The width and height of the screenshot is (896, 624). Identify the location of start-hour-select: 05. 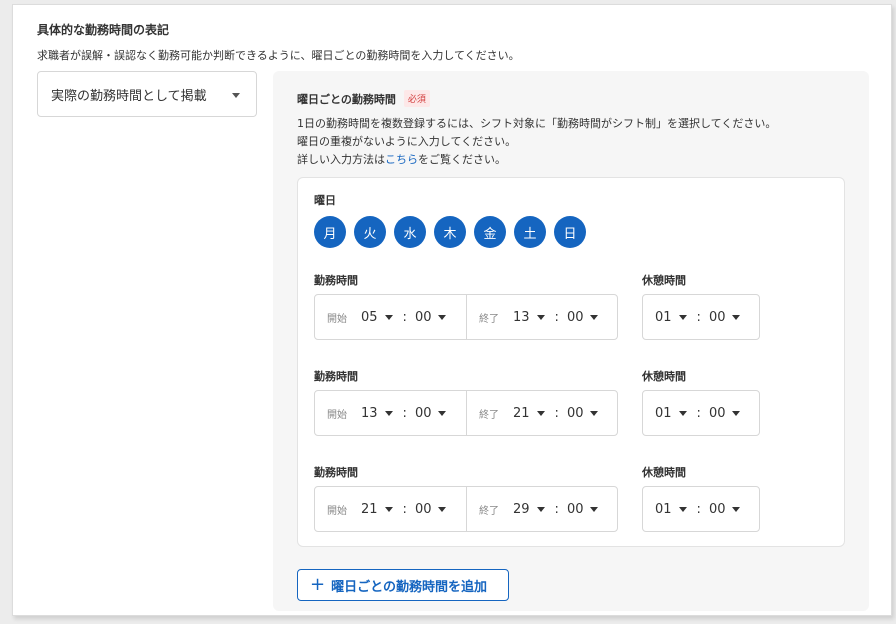
(377, 317).